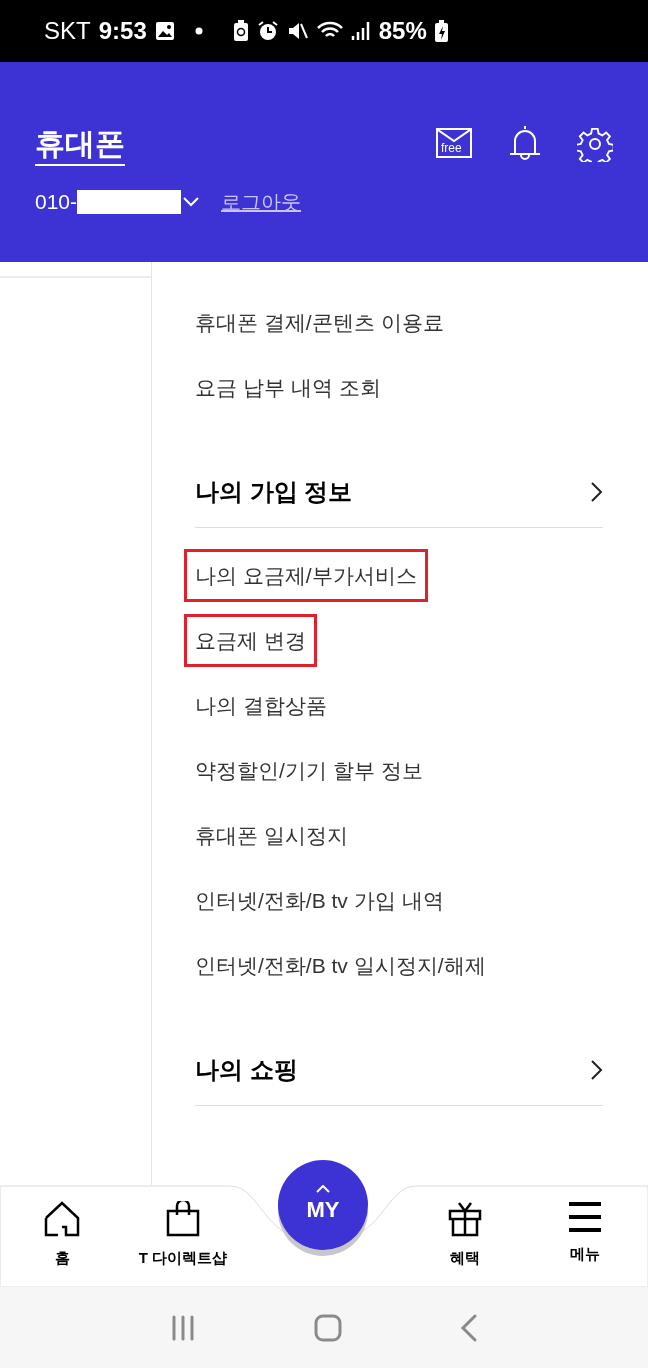 Image resolution: width=648 pixels, height=1368 pixels. What do you see at coordinates (246, 1069) in the screenshot?
I see `section-title: 나의 쇼핑` at bounding box center [246, 1069].